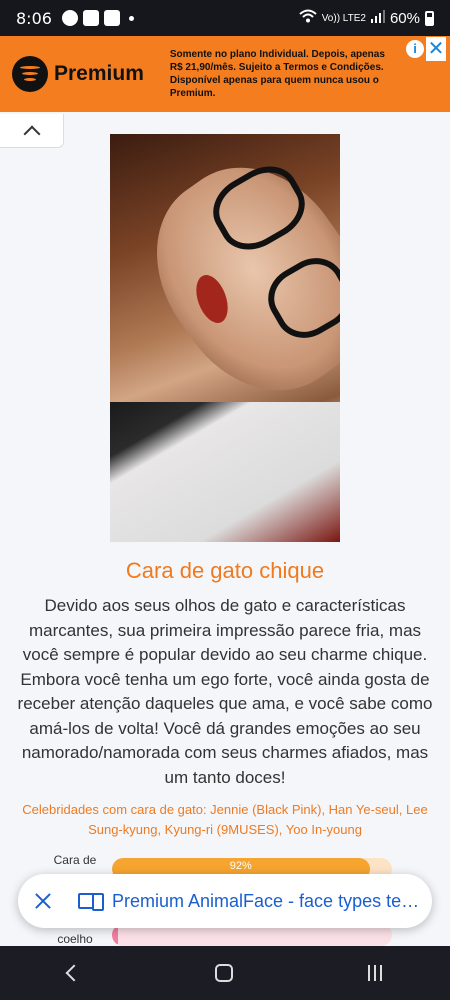  Describe the element at coordinates (99, 73) in the screenshot. I see `ad-brand: Premium` at that location.